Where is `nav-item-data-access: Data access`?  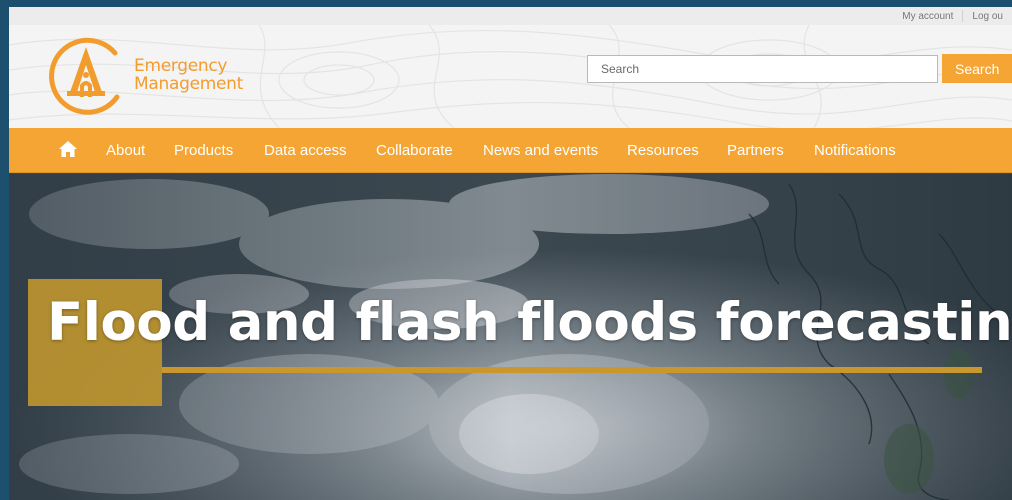
nav-item-data-access: Data access is located at coordinates (305, 150).